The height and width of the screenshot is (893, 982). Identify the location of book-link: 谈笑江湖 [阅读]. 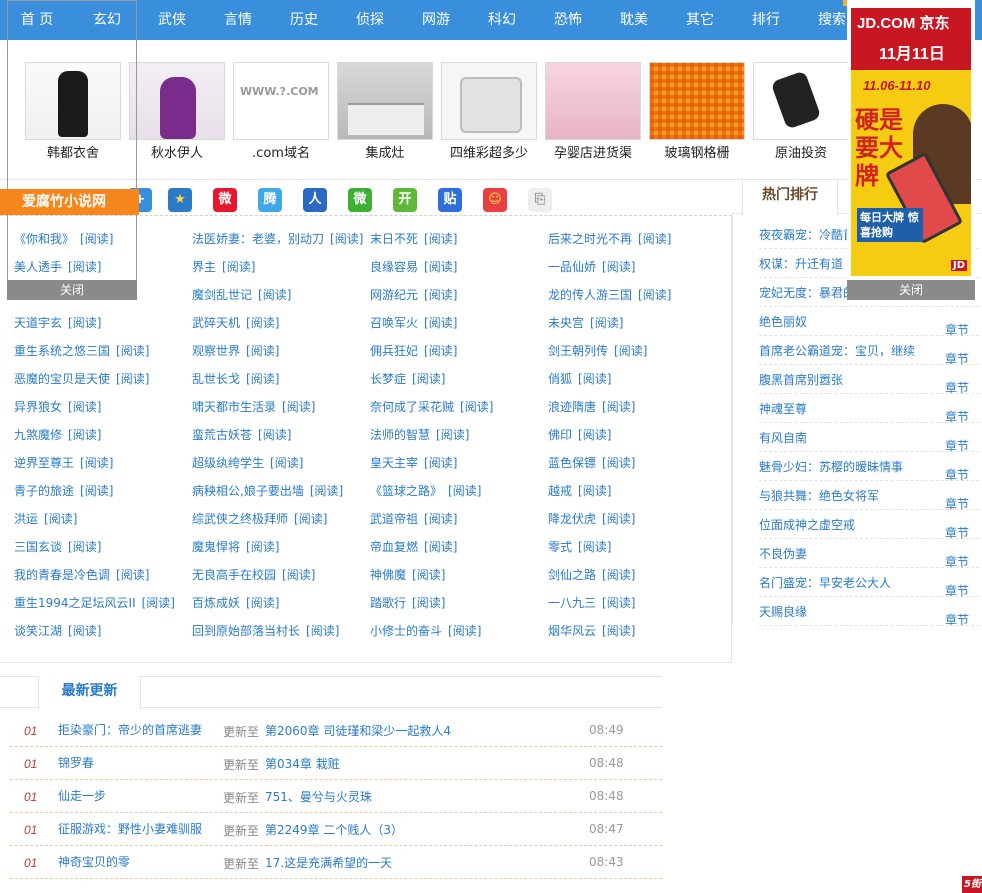
(57, 630).